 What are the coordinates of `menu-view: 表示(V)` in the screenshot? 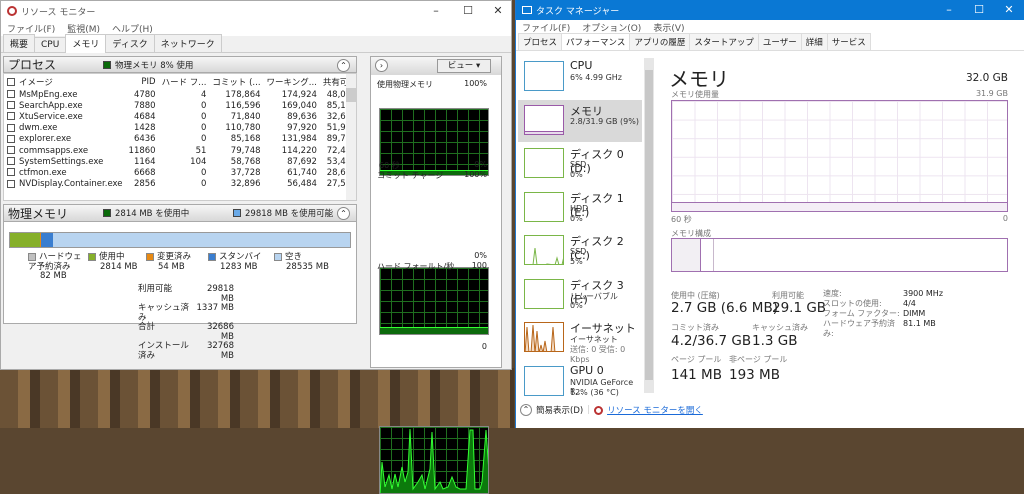 It's located at (668, 27).